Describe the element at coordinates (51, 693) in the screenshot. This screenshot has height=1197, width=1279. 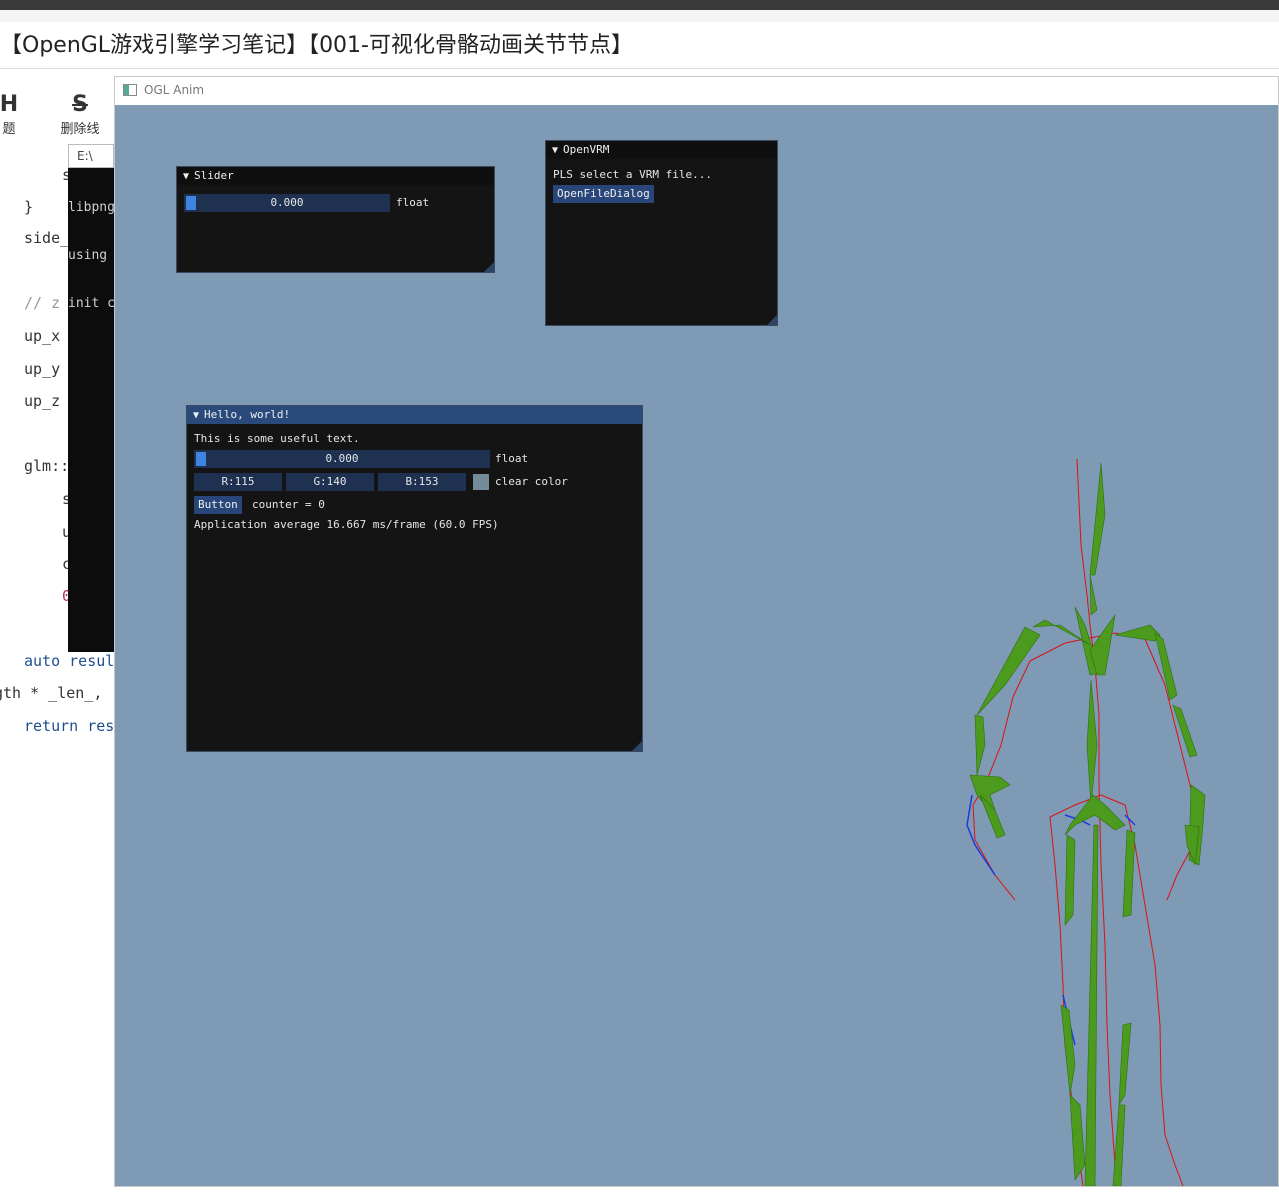
I see `code-line: gth * _len_,` at that location.